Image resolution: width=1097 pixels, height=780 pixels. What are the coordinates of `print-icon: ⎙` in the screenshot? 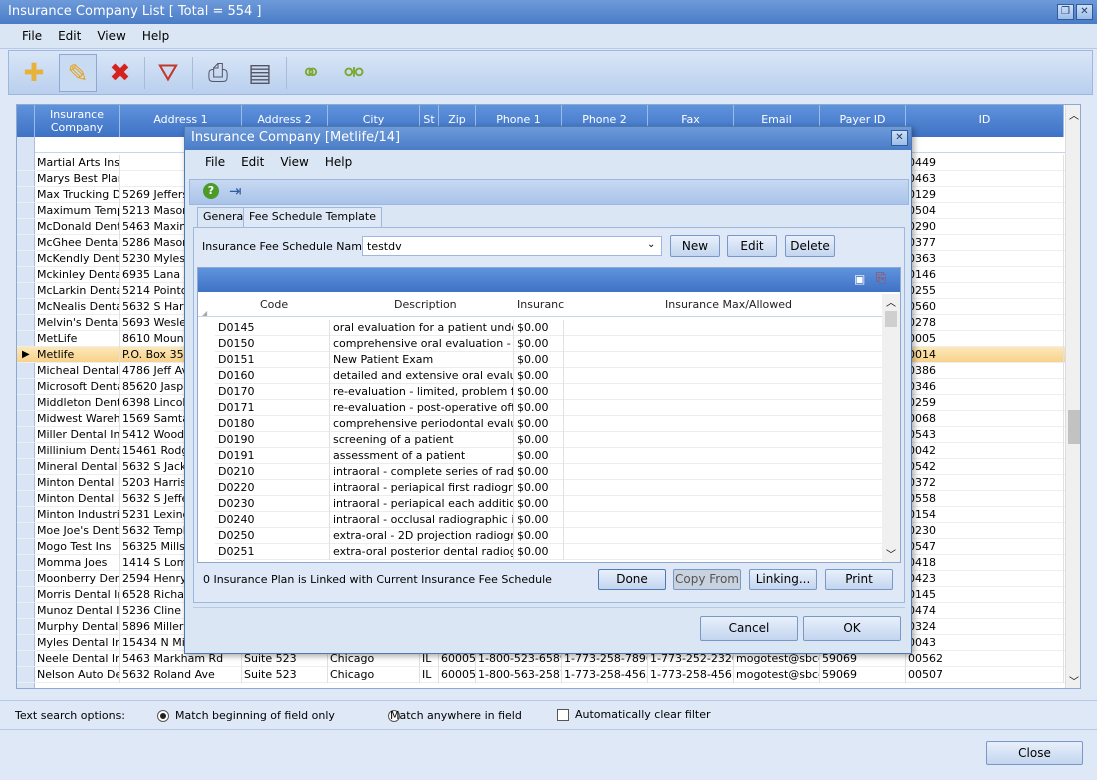 It's located at (218, 73).